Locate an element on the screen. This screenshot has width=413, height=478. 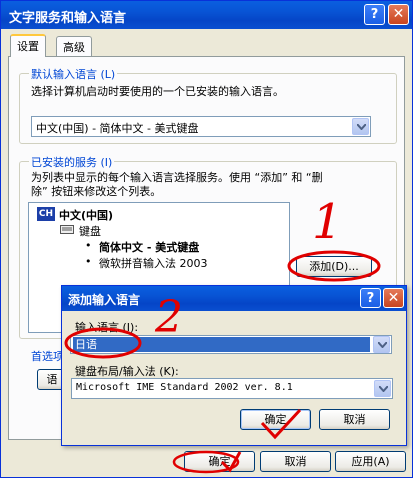
dialog-cancel-button: 取消 is located at coordinates (354, 419).